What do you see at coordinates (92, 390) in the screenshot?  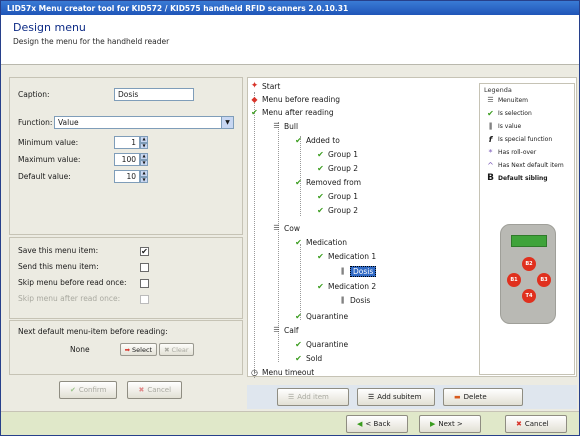 I see `confirm-label: Confirm` at bounding box center [92, 390].